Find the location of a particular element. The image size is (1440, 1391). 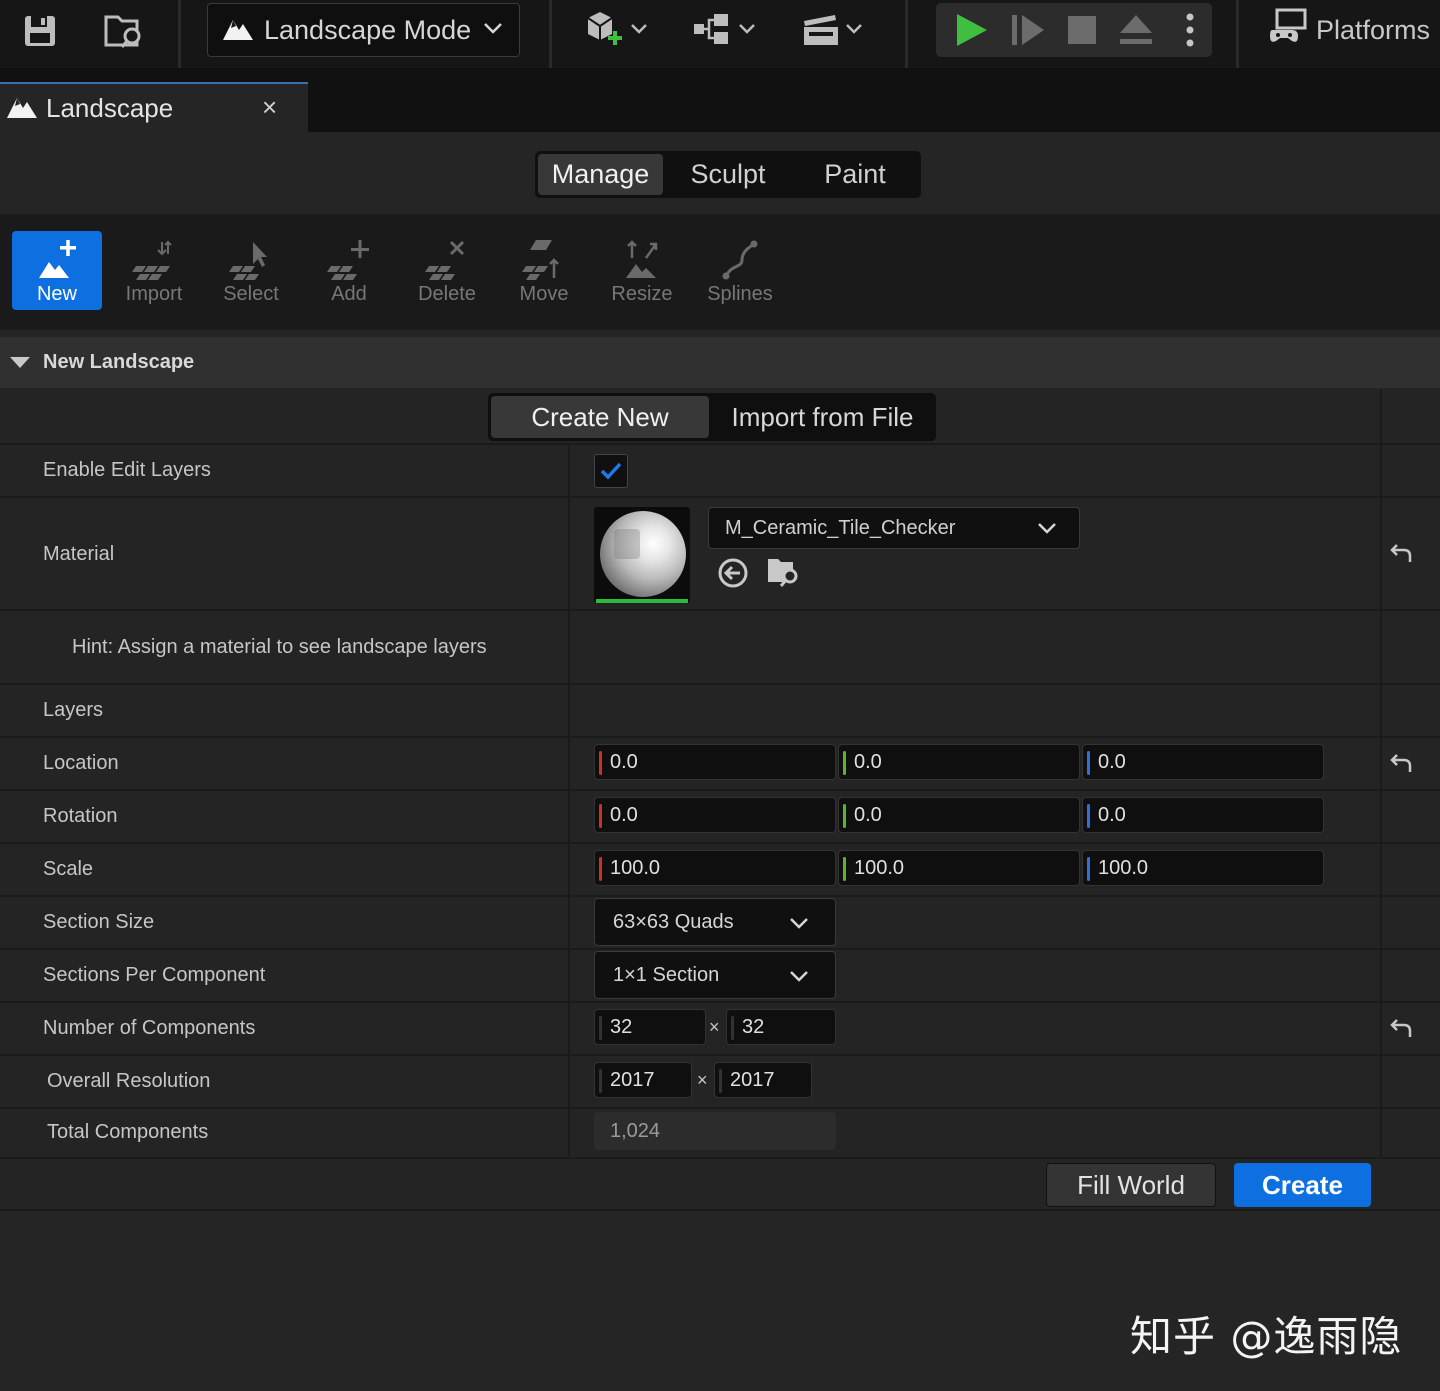

material-thumbnail is located at coordinates (642, 555).